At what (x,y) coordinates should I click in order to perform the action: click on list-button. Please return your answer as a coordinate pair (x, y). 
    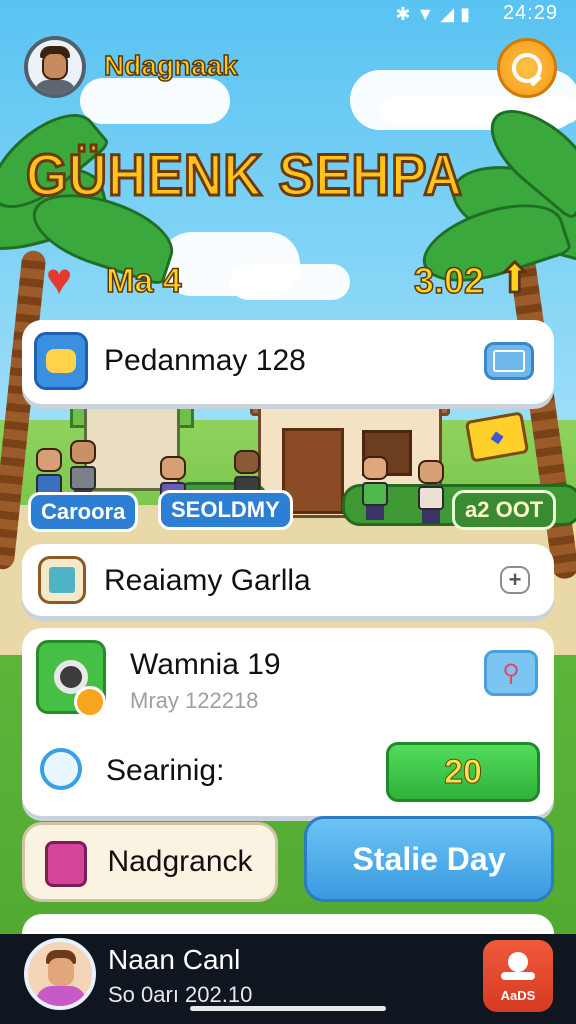
    Looking at the image, I should click on (509, 361).